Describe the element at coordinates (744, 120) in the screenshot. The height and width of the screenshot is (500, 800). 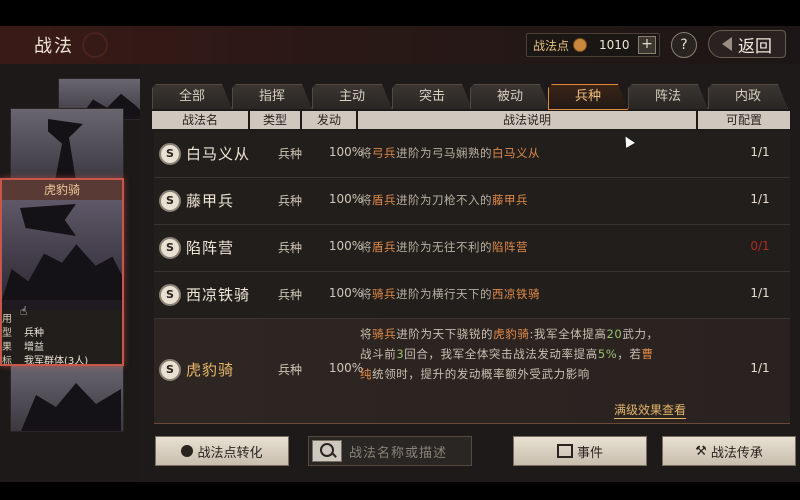
I see `col-header-slots: 可配置` at that location.